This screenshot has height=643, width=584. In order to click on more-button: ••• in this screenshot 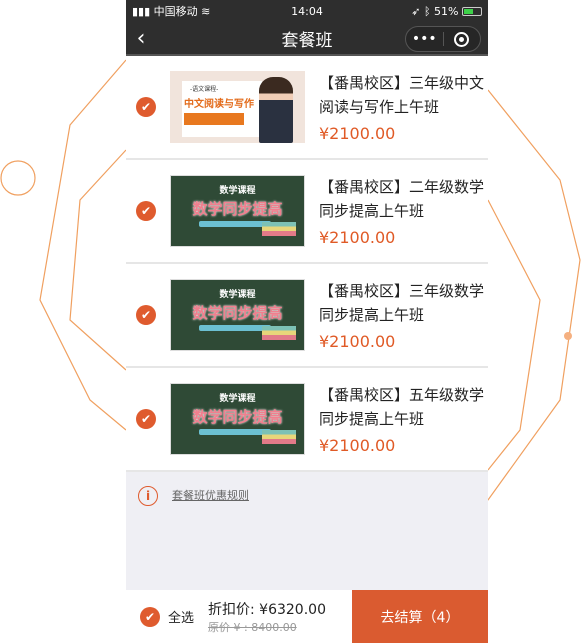, I will do `click(424, 39)`.